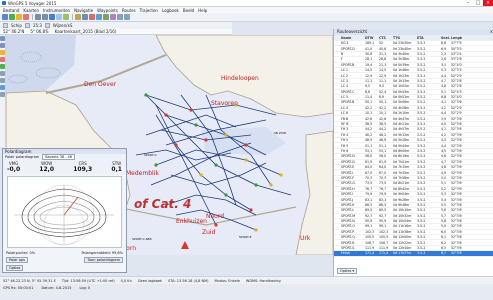  Describe the element at coordinates (444, 253) in the screenshot. I see `table-cell: 6,7` at that location.